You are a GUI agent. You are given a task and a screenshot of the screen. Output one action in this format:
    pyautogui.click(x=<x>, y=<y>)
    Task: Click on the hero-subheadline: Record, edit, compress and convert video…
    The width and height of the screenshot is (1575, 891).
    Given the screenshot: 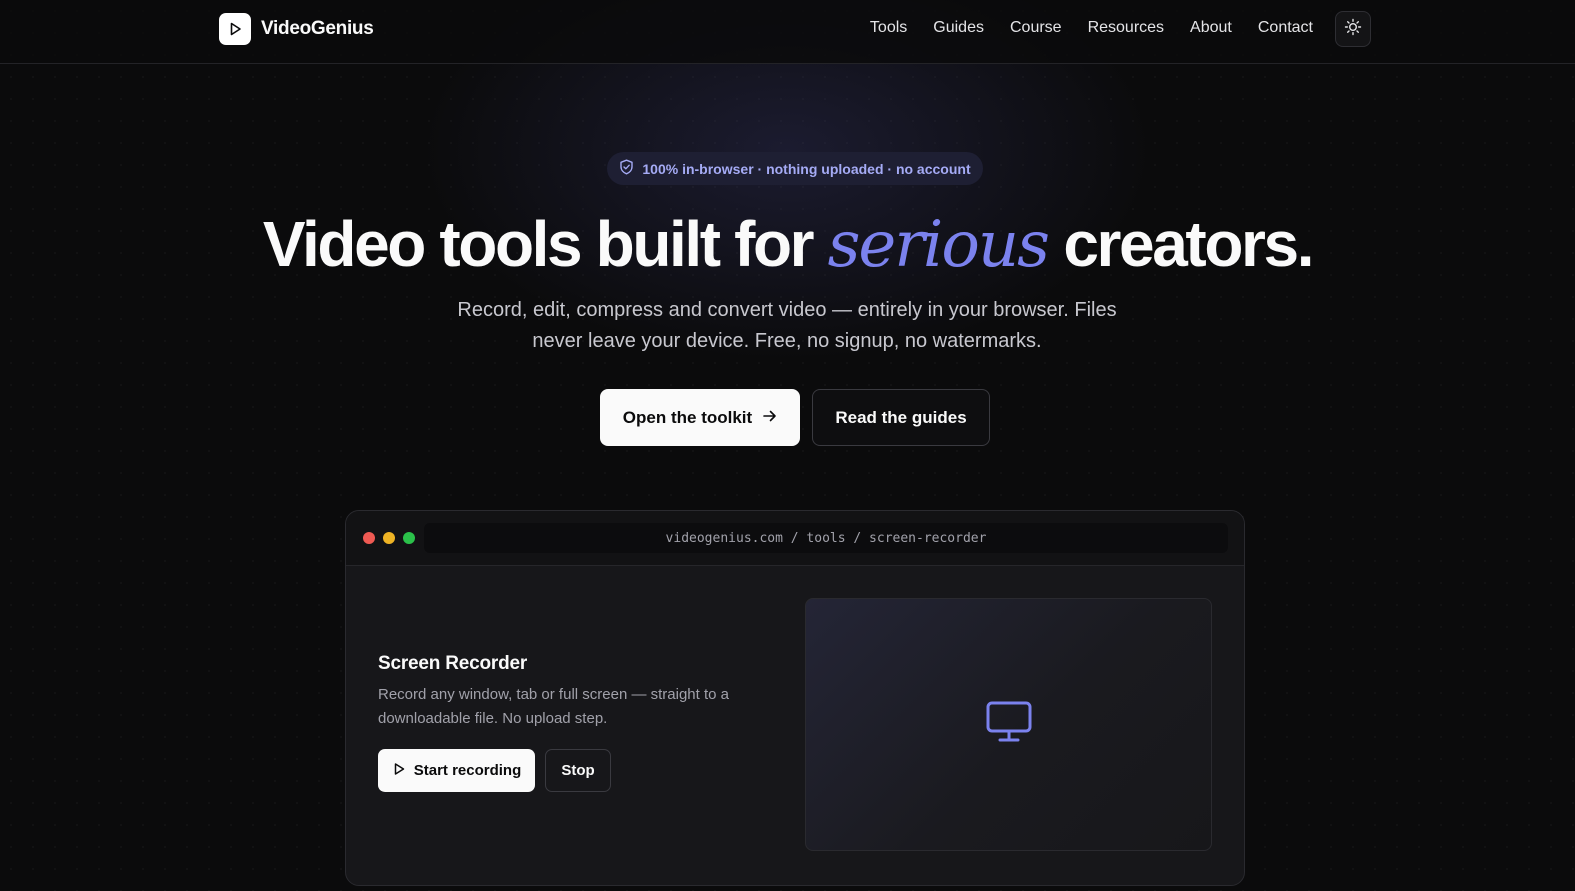 What is the action you would take?
    pyautogui.click(x=787, y=325)
    